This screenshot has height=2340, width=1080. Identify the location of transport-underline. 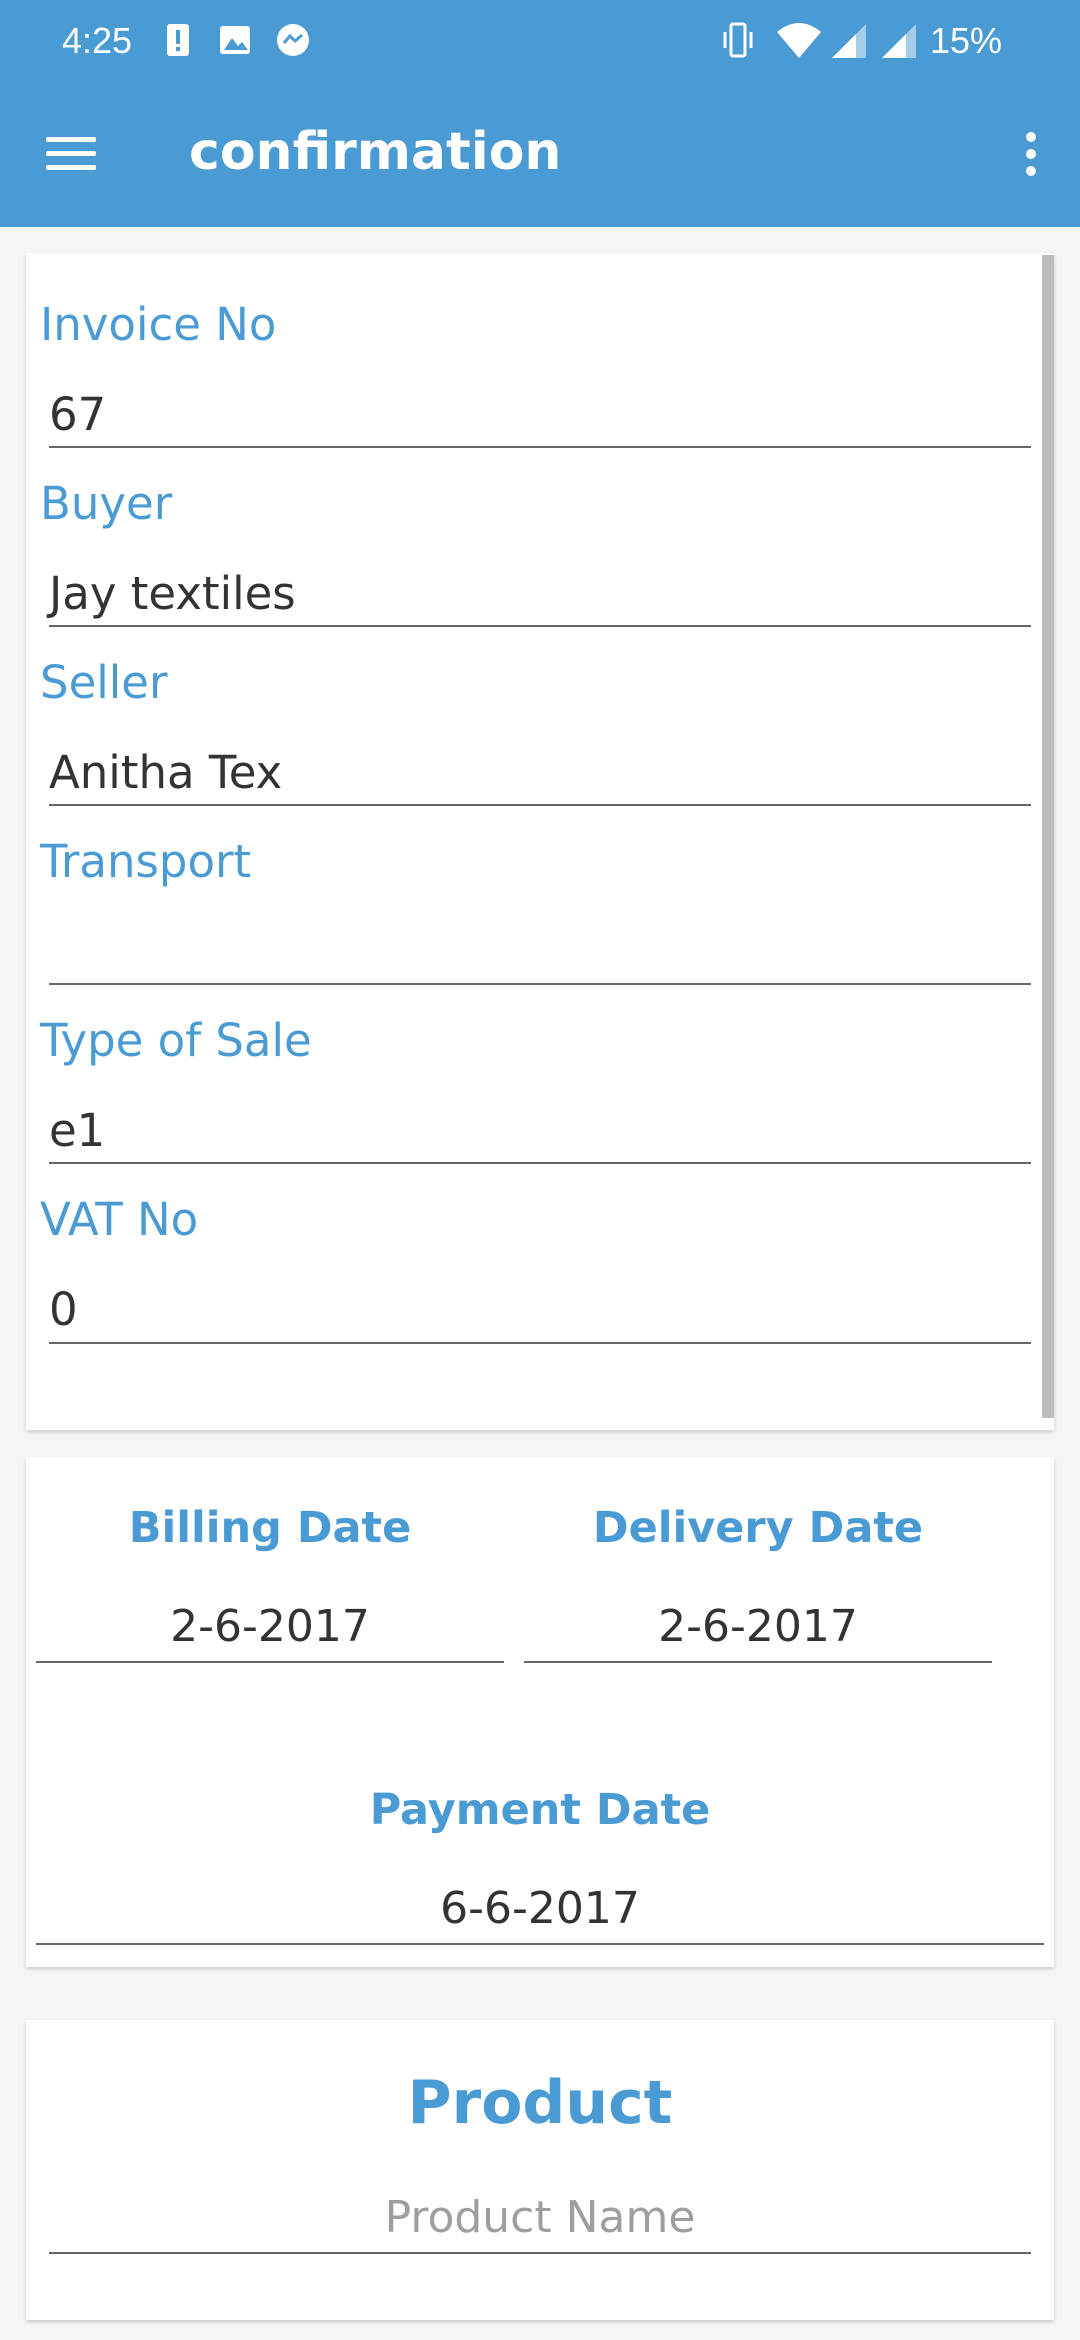
(540, 984).